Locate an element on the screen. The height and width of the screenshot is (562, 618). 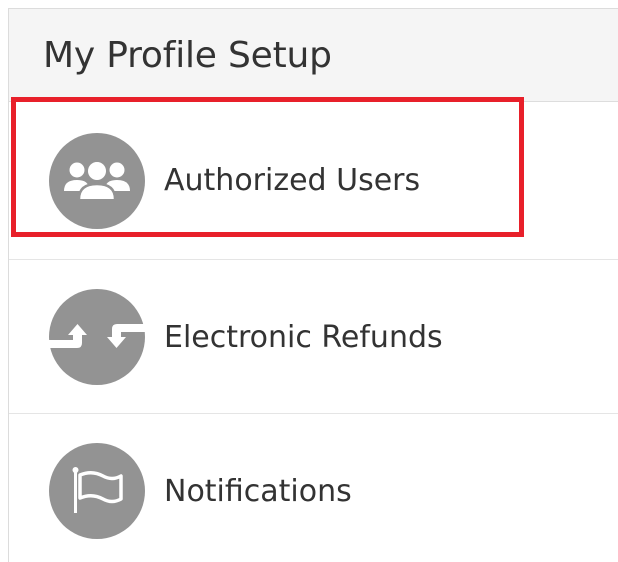
exchange-arrows-icon is located at coordinates (97, 337).